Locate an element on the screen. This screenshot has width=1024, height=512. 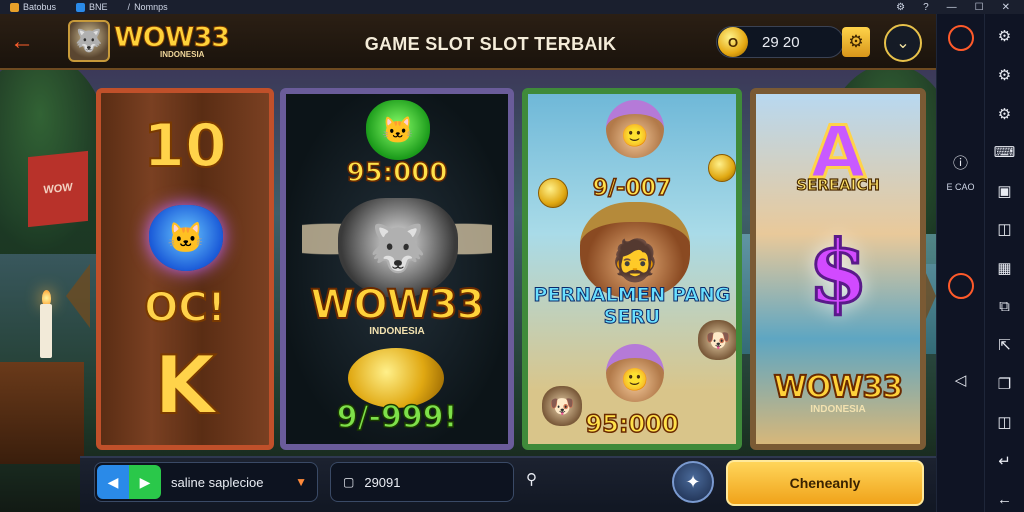
circle-icon is located at coordinates (960, 286).